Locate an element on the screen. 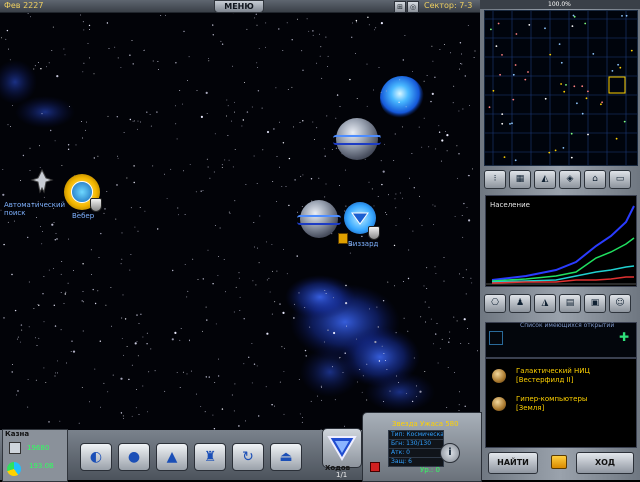  cycle-command-icon: ↻ is located at coordinates (248, 457).